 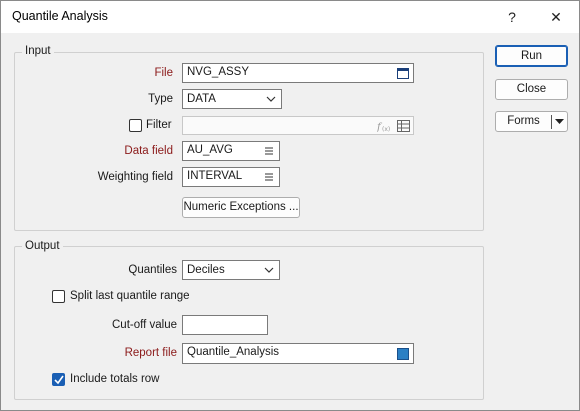 I want to click on forms-separator, so click(x=551, y=122).